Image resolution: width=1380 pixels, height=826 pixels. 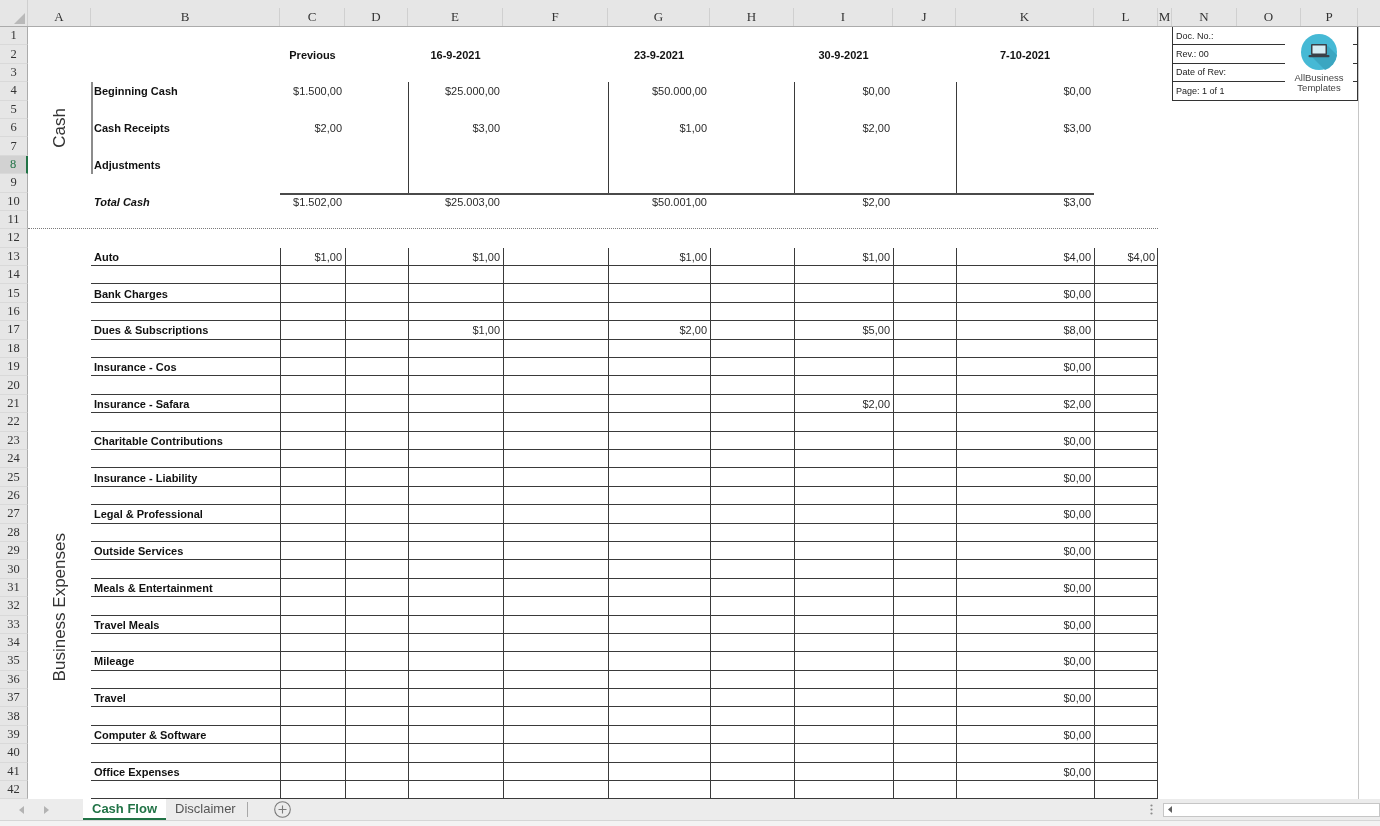 What do you see at coordinates (153, 587) in the screenshot?
I see `category-label: Meals & Entertainment` at bounding box center [153, 587].